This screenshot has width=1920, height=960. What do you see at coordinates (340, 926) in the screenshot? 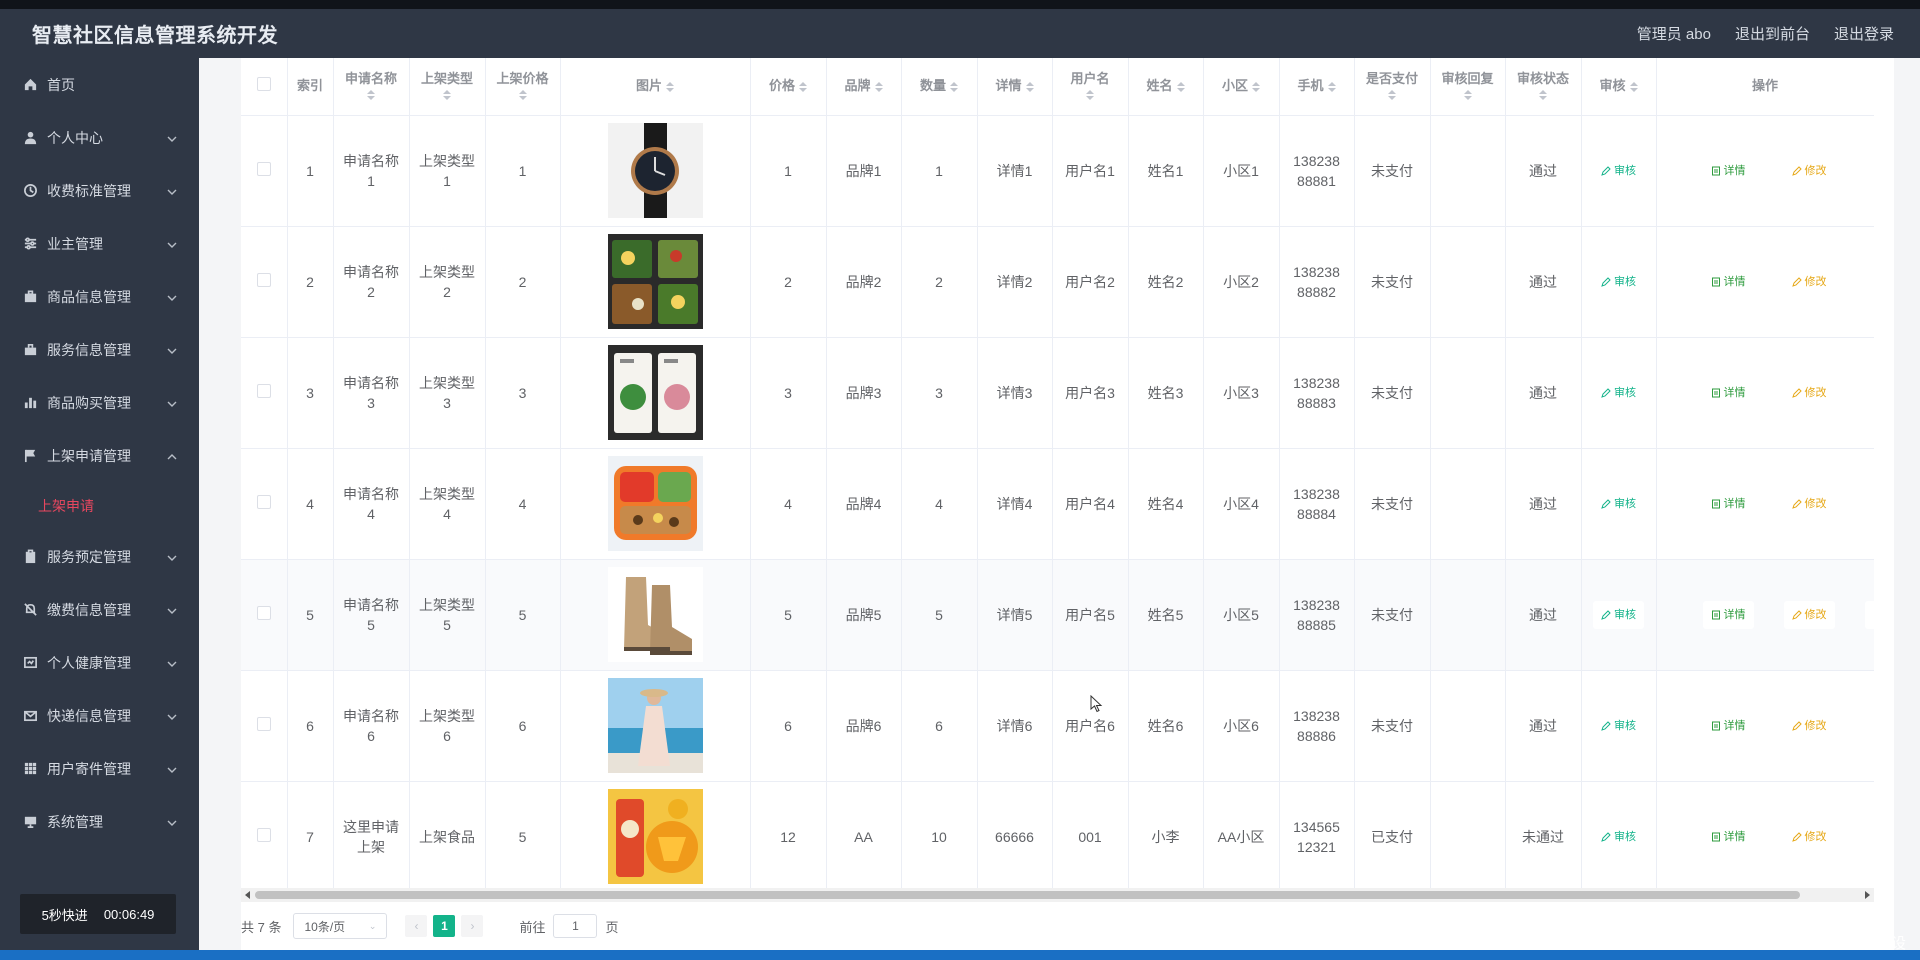
I see `page-size-select: 10条/页 ⌄` at bounding box center [340, 926].